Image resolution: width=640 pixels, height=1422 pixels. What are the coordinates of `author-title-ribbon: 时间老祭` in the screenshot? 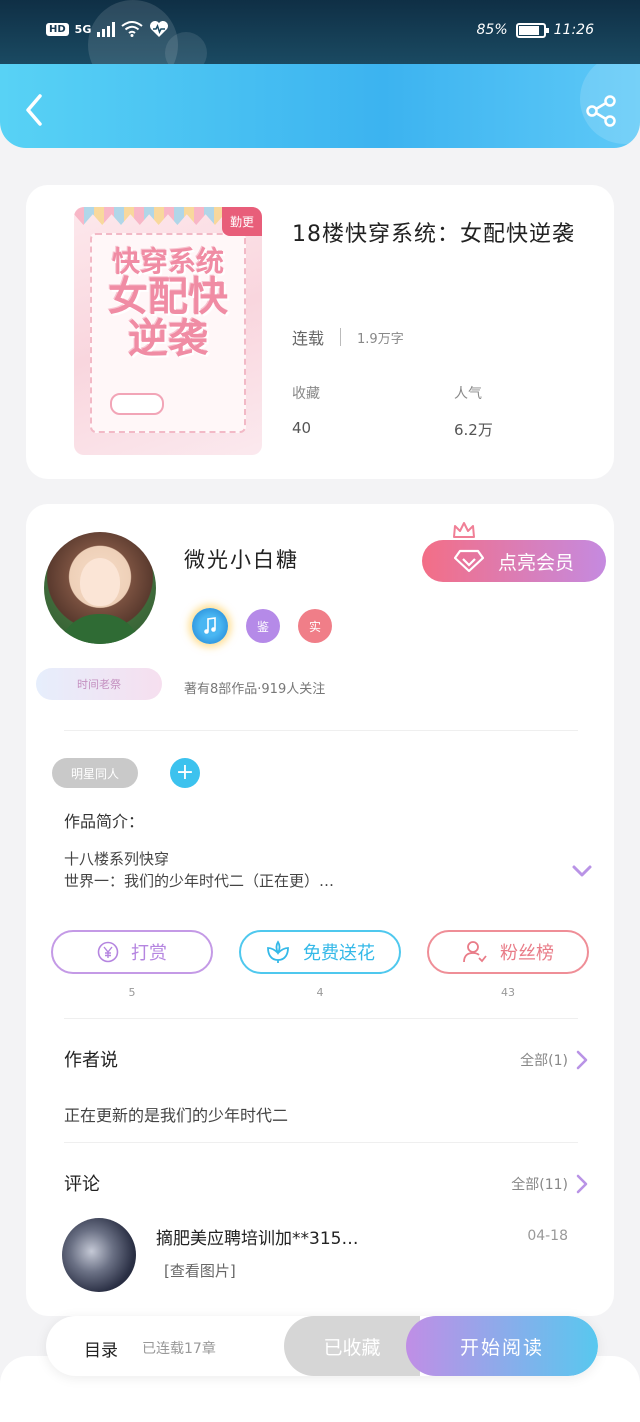 It's located at (99, 684).